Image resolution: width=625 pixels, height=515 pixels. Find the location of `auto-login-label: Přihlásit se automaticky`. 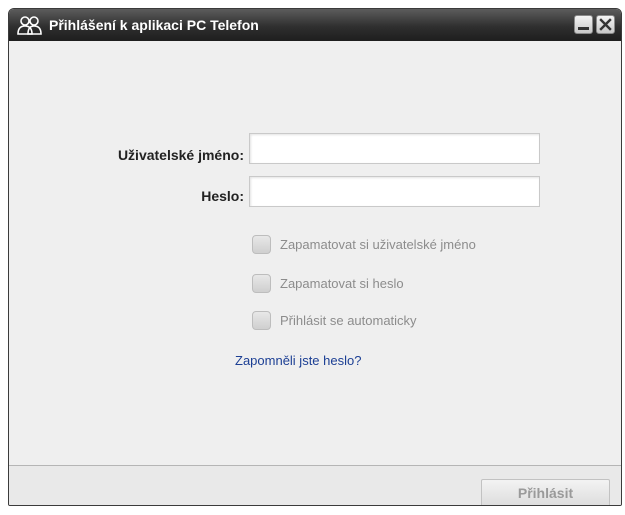

auto-login-label: Přihlásit se automaticky is located at coordinates (348, 320).